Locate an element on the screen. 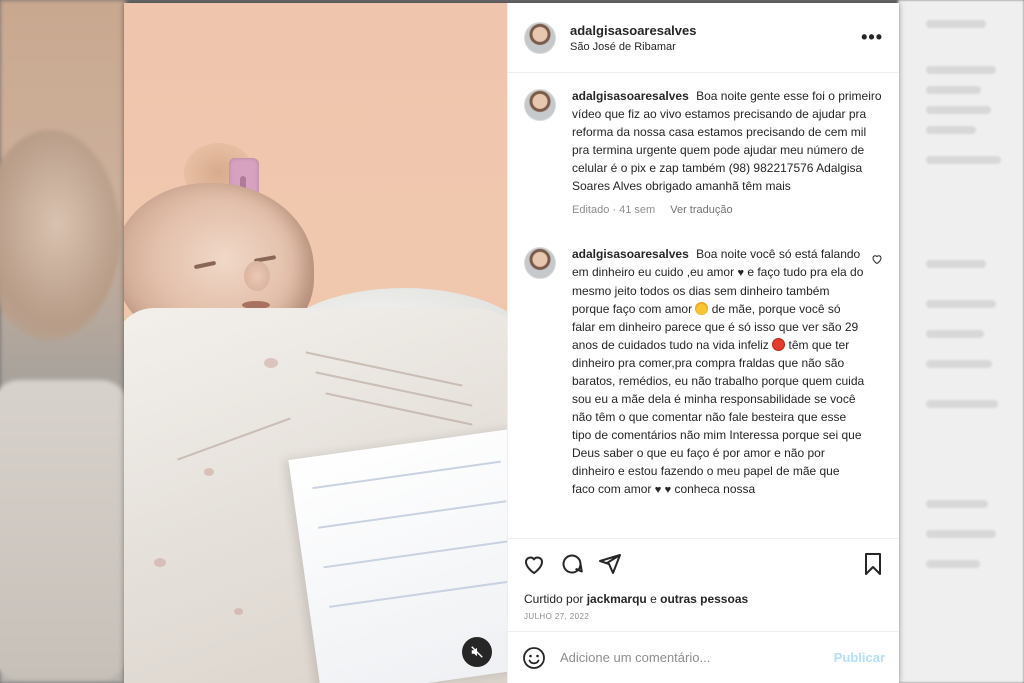  add-comment-bar: Publicar is located at coordinates (703, 657).